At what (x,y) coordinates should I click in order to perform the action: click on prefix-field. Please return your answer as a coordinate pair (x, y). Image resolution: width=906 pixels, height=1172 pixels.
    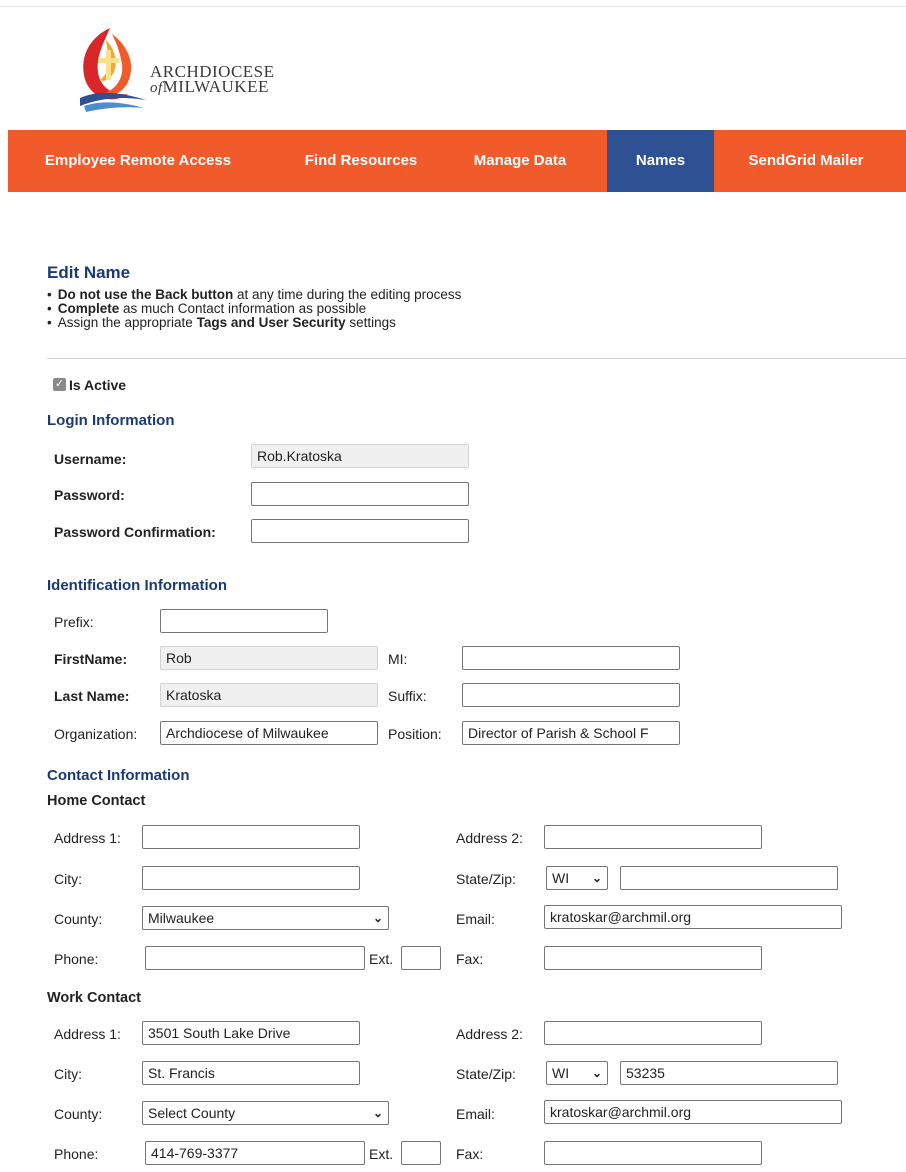
    Looking at the image, I should click on (244, 621).